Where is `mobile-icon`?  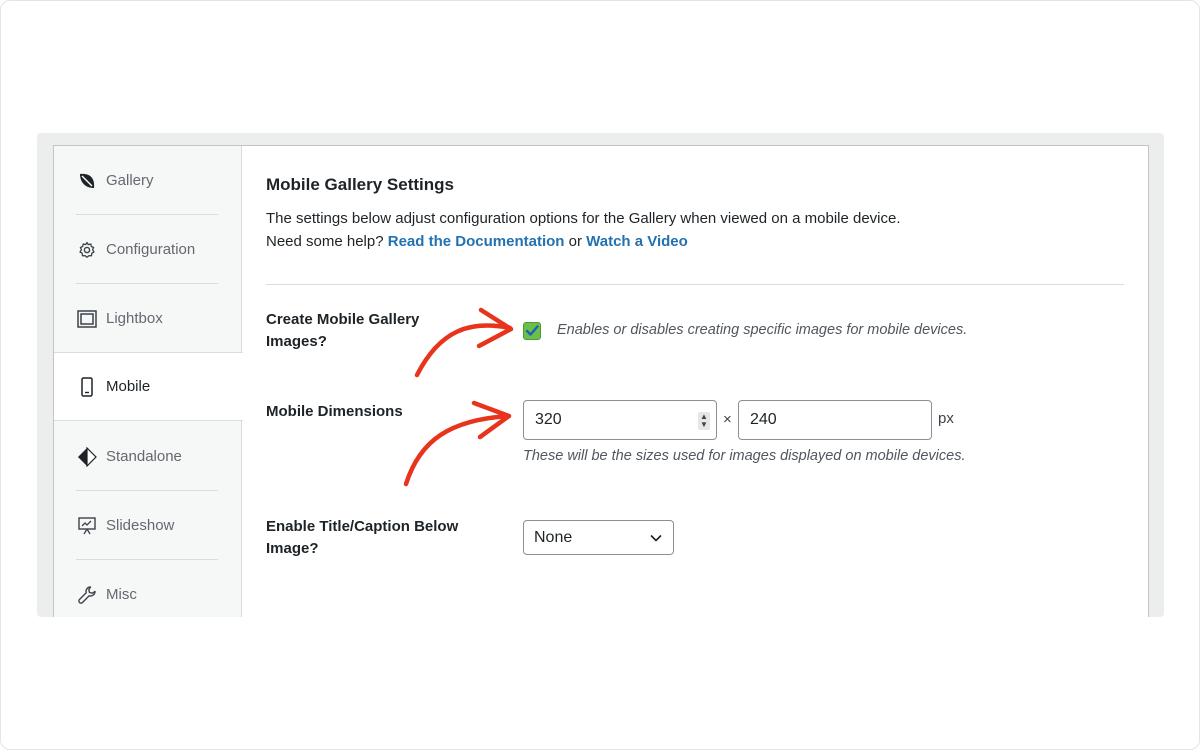
mobile-icon is located at coordinates (87, 387).